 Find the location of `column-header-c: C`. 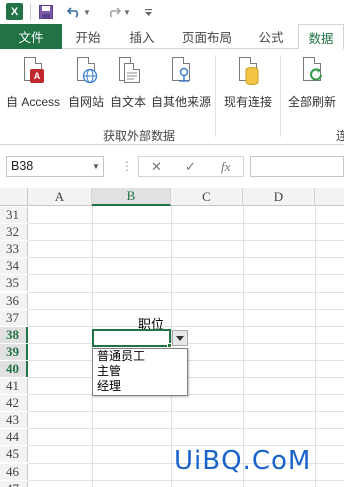

column-header-c: C is located at coordinates (207, 197).